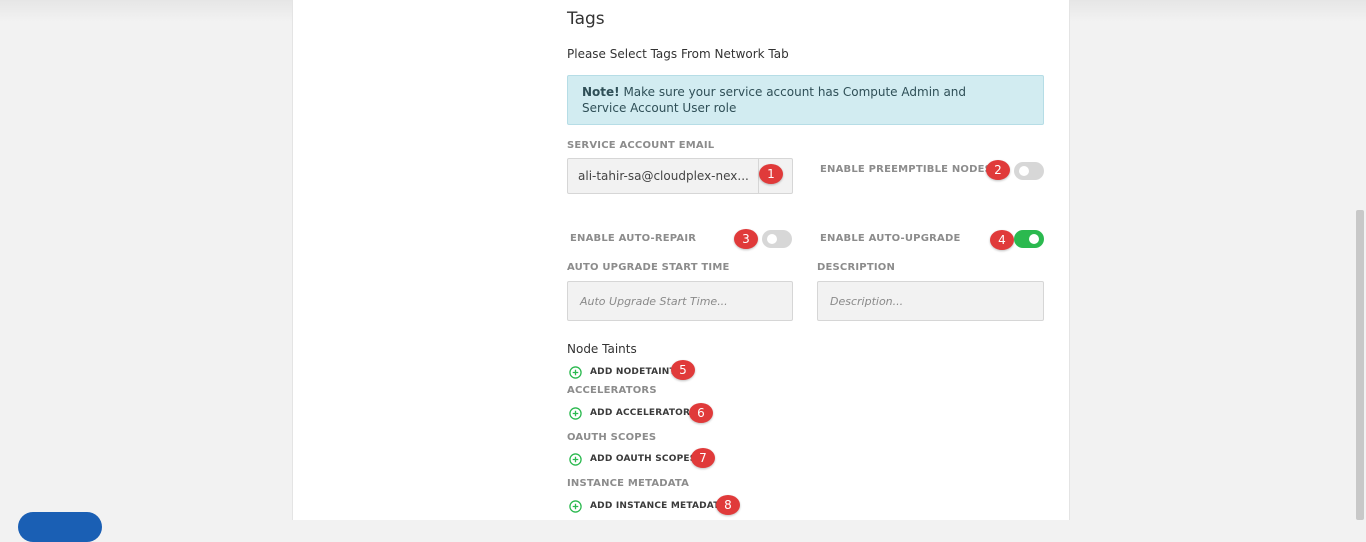  What do you see at coordinates (998, 170) in the screenshot?
I see `annotation-badge-2: 2` at bounding box center [998, 170].